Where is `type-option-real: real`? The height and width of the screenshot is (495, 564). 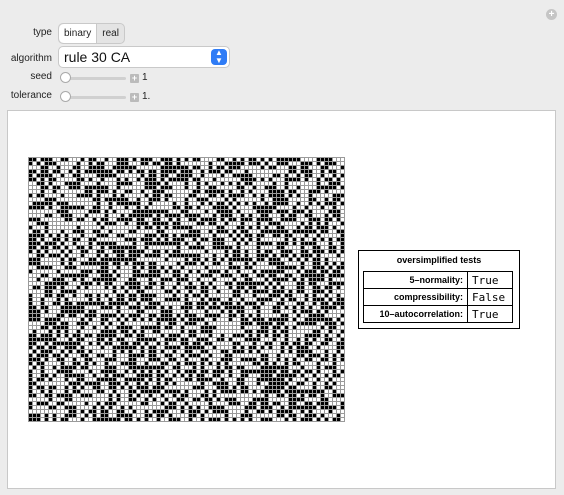 type-option-real: real is located at coordinates (110, 33).